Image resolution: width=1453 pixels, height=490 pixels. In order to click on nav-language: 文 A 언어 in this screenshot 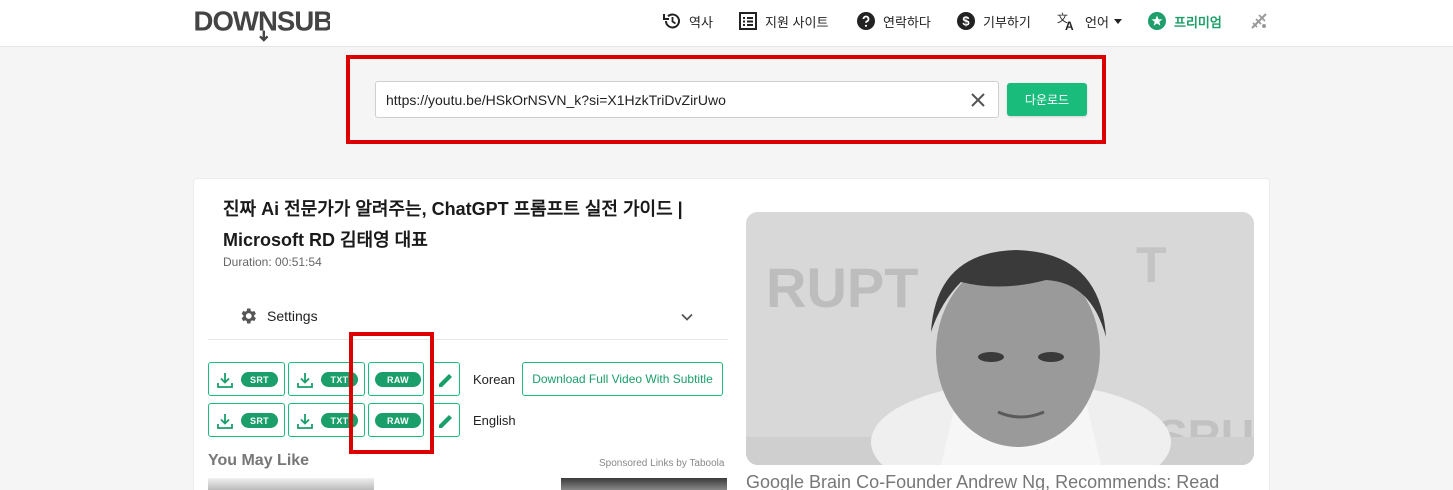, I will do `click(1089, 21)`.